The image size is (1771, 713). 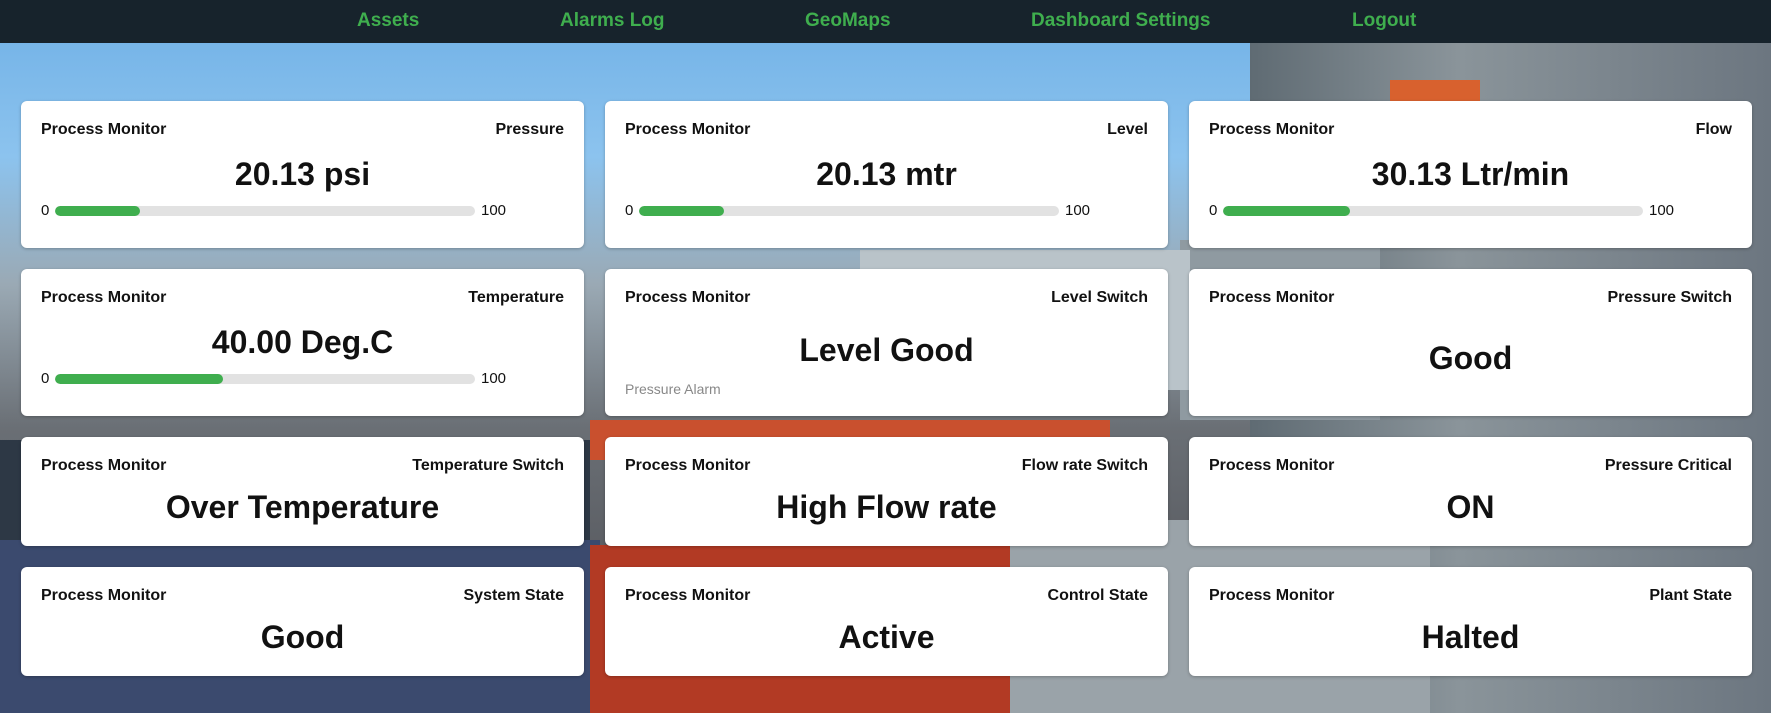 I want to click on card-value: Over Temperature, so click(x=302, y=507).